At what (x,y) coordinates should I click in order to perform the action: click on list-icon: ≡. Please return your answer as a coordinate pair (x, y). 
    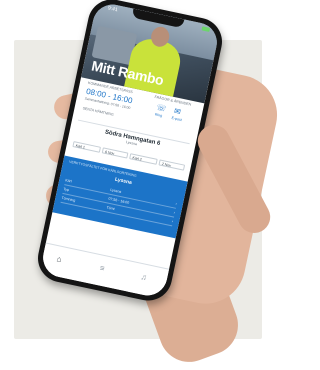
    Looking at the image, I should click on (102, 268).